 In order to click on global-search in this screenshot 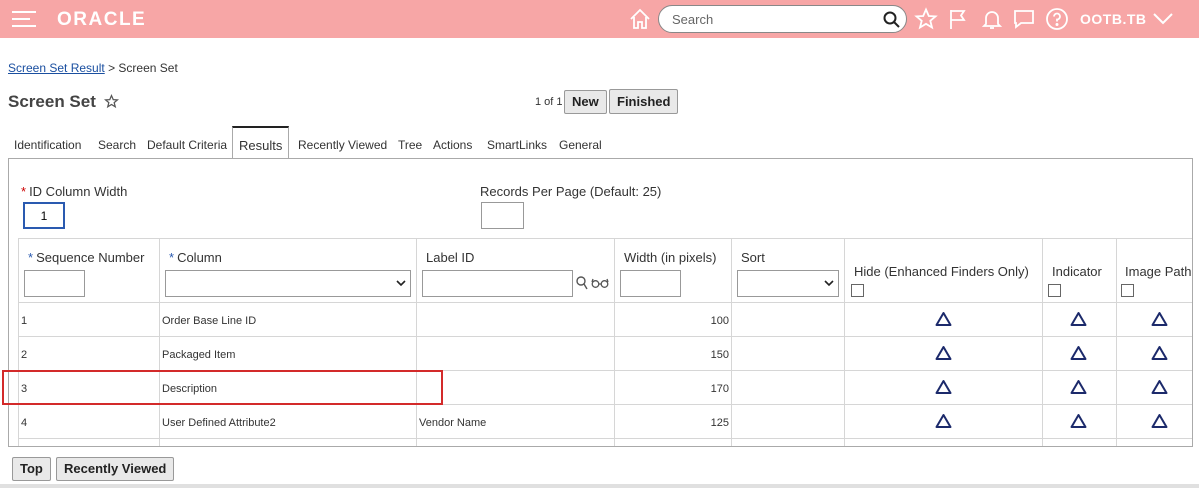, I will do `click(782, 19)`.